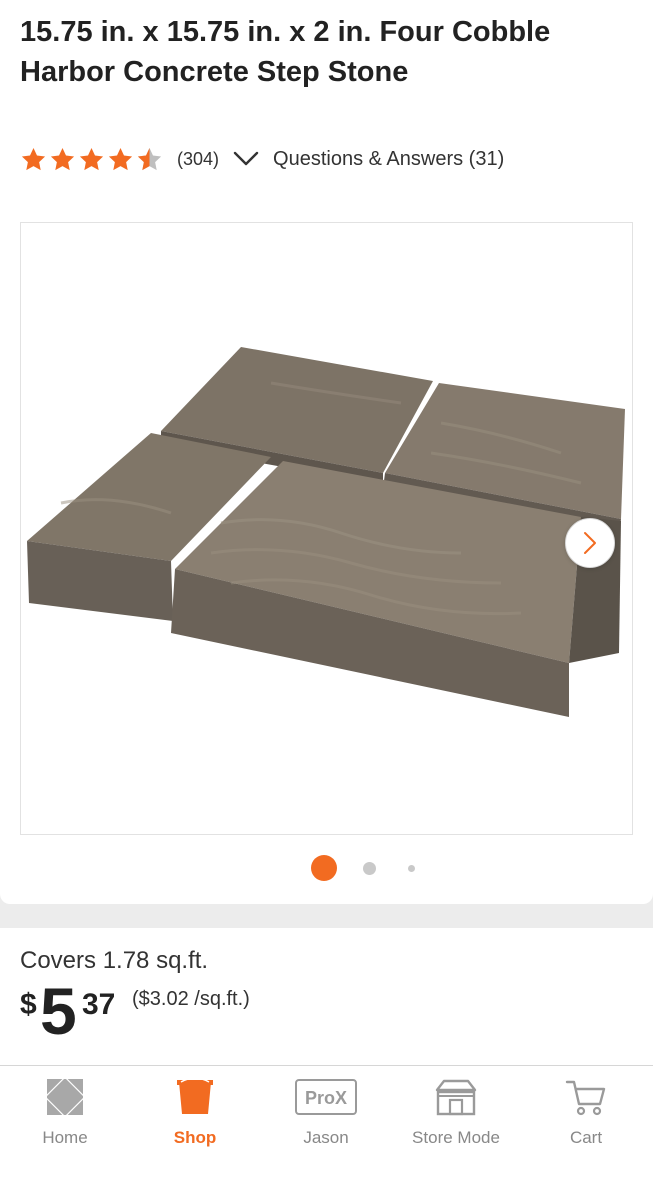  What do you see at coordinates (585, 1098) in the screenshot?
I see `cart-icon` at bounding box center [585, 1098].